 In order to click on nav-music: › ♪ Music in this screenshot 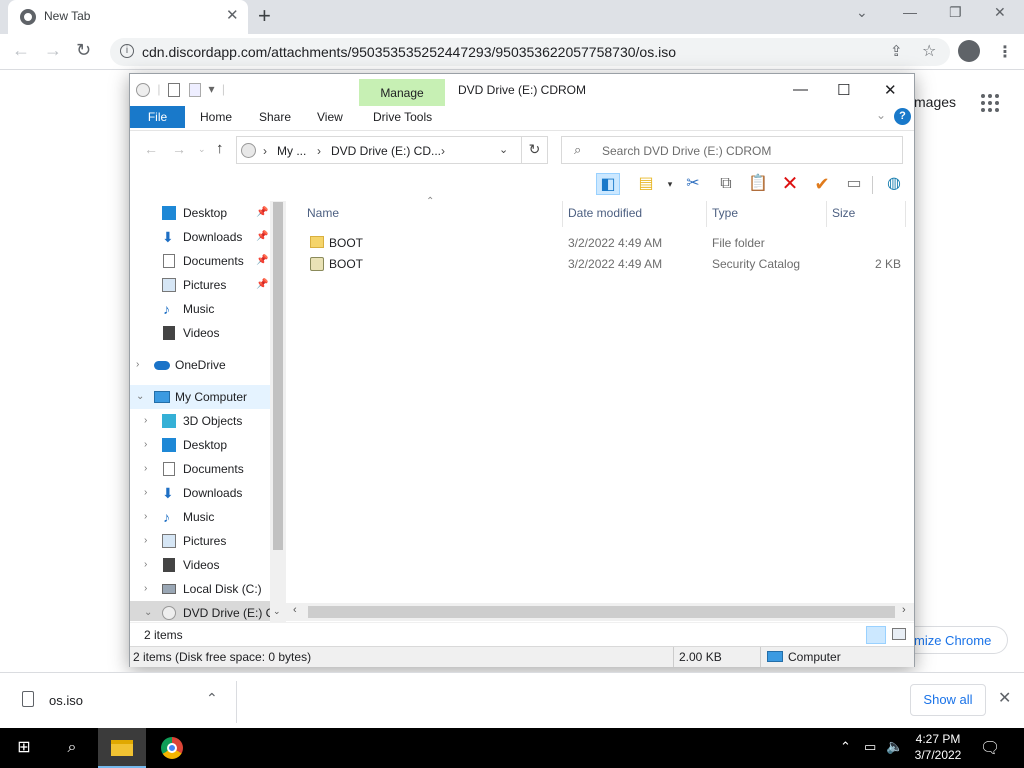, I will do `click(200, 517)`.